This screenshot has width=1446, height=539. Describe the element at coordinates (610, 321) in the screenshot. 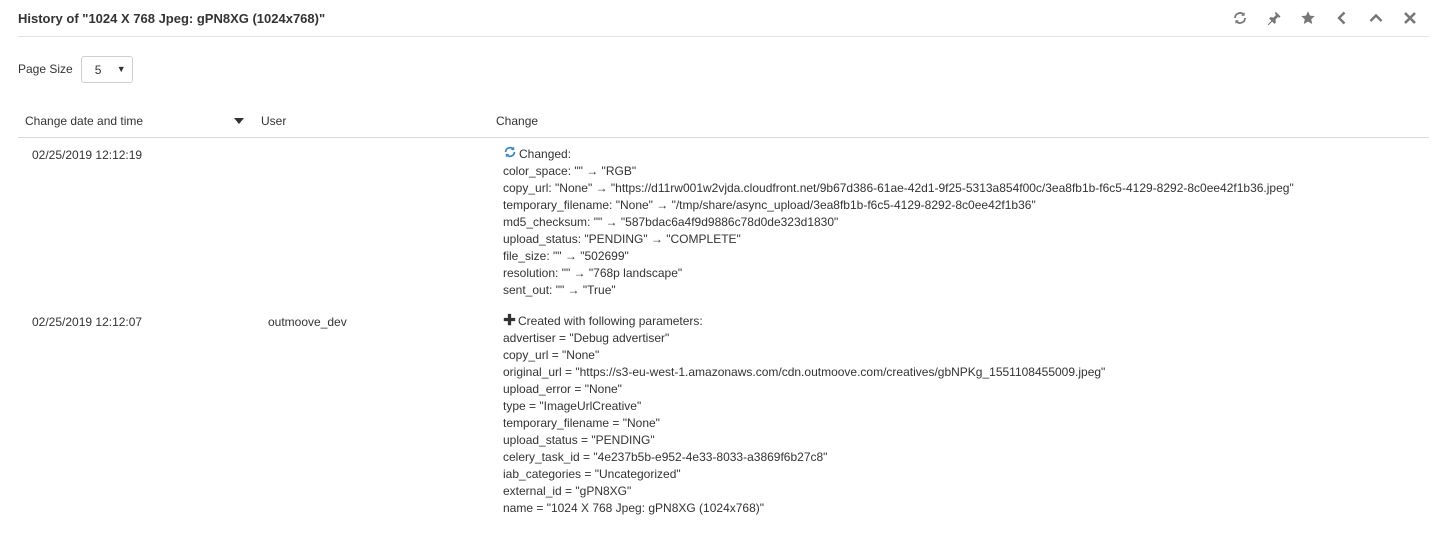

I see `change-heading-text: Created with following parameters:` at that location.